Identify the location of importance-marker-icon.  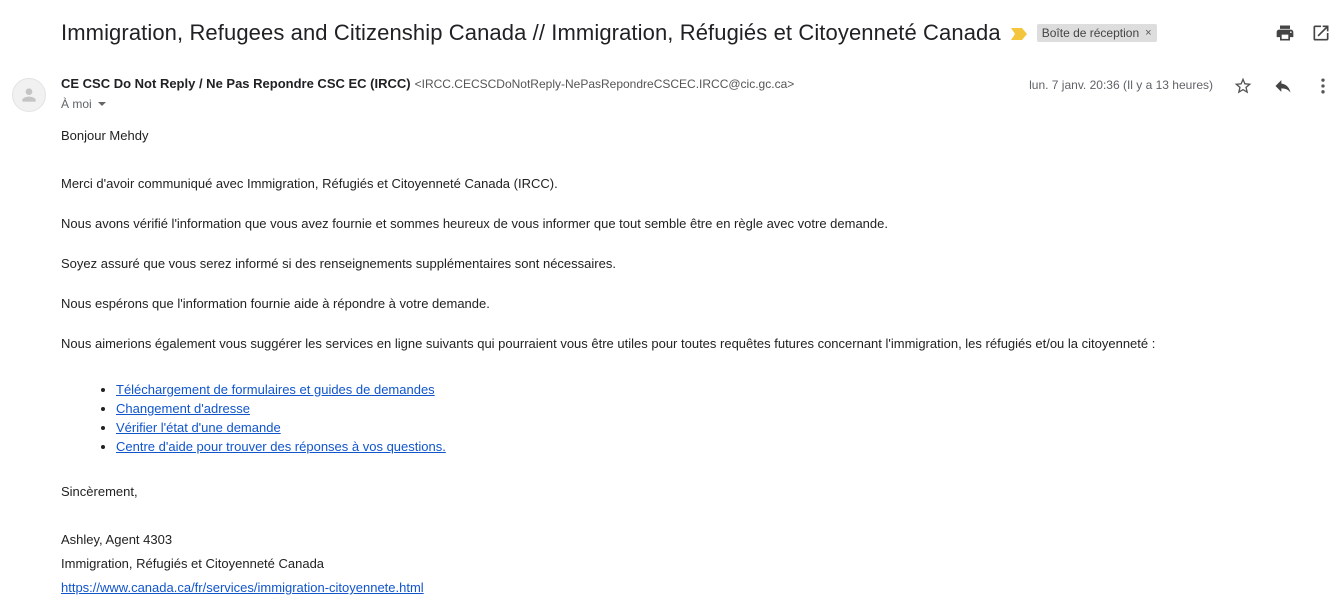
(1018, 33).